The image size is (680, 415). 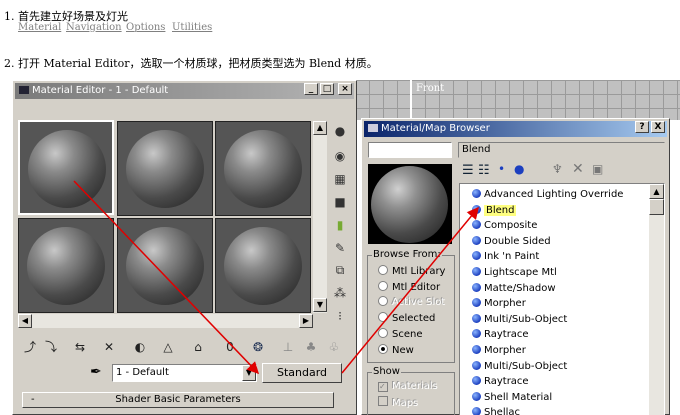 I want to click on arrow-standard-to-blend, so click(x=410, y=290).